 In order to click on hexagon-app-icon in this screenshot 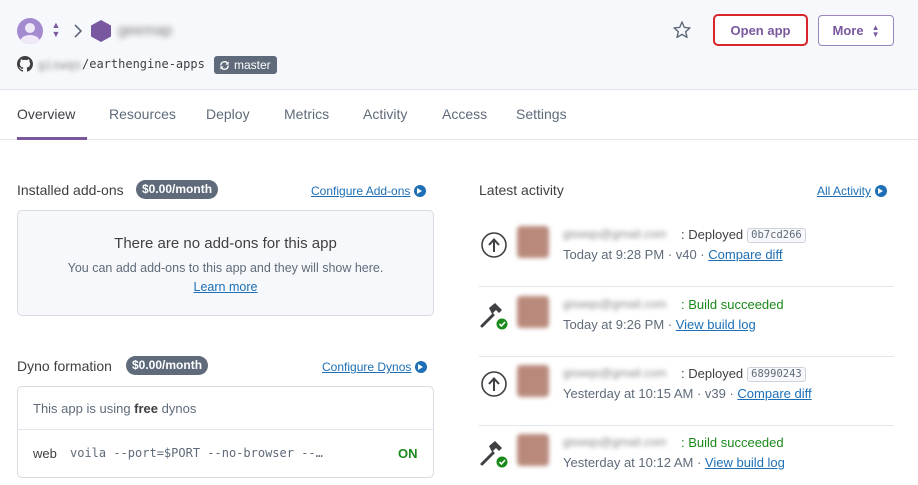, I will do `click(101, 31)`.